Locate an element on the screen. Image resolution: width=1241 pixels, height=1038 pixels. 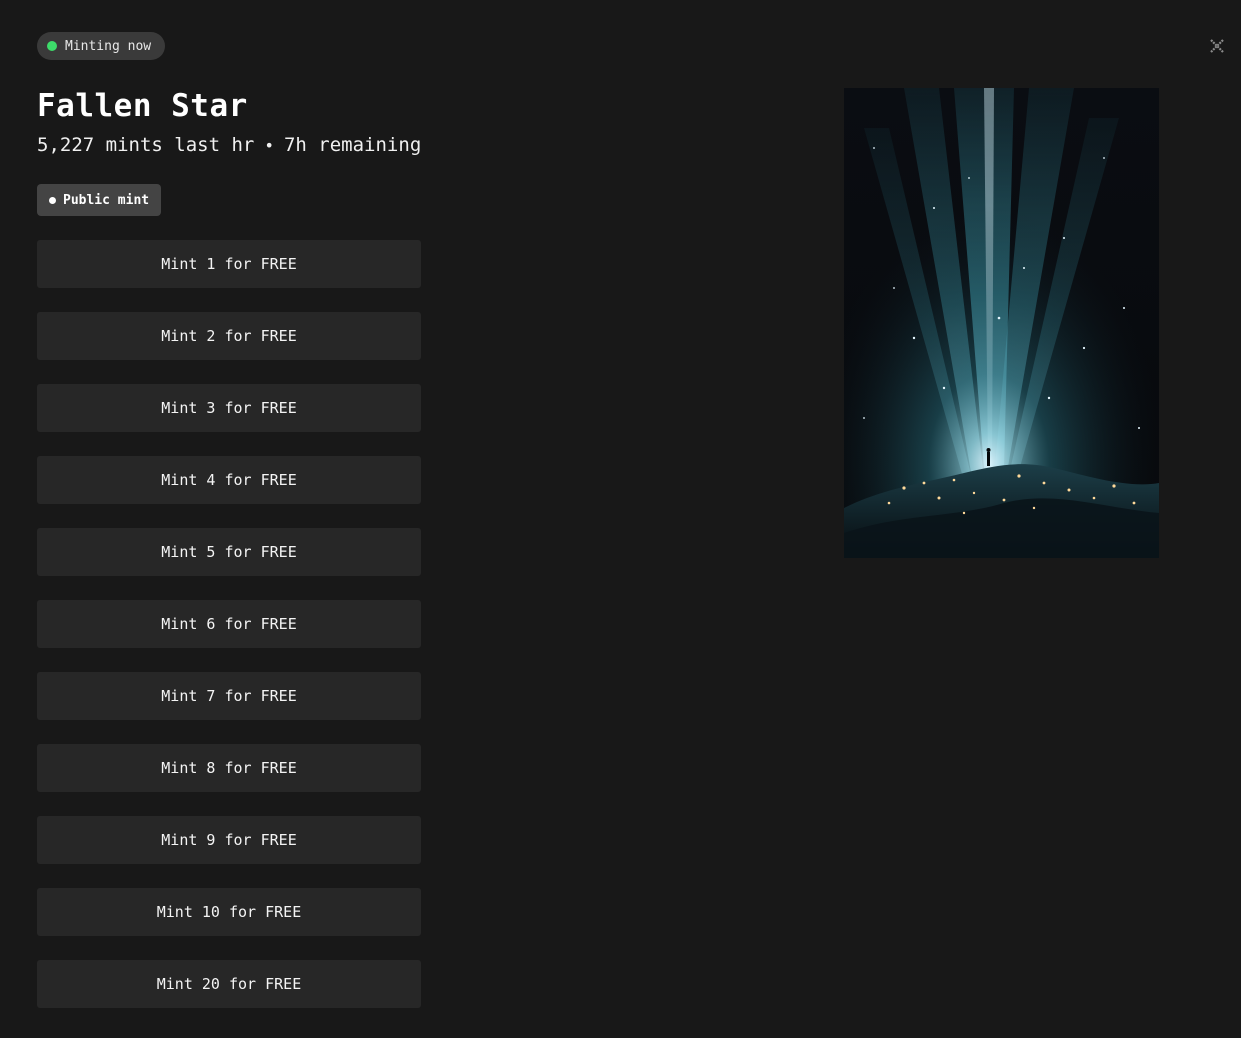
phase-dot is located at coordinates (52, 200).